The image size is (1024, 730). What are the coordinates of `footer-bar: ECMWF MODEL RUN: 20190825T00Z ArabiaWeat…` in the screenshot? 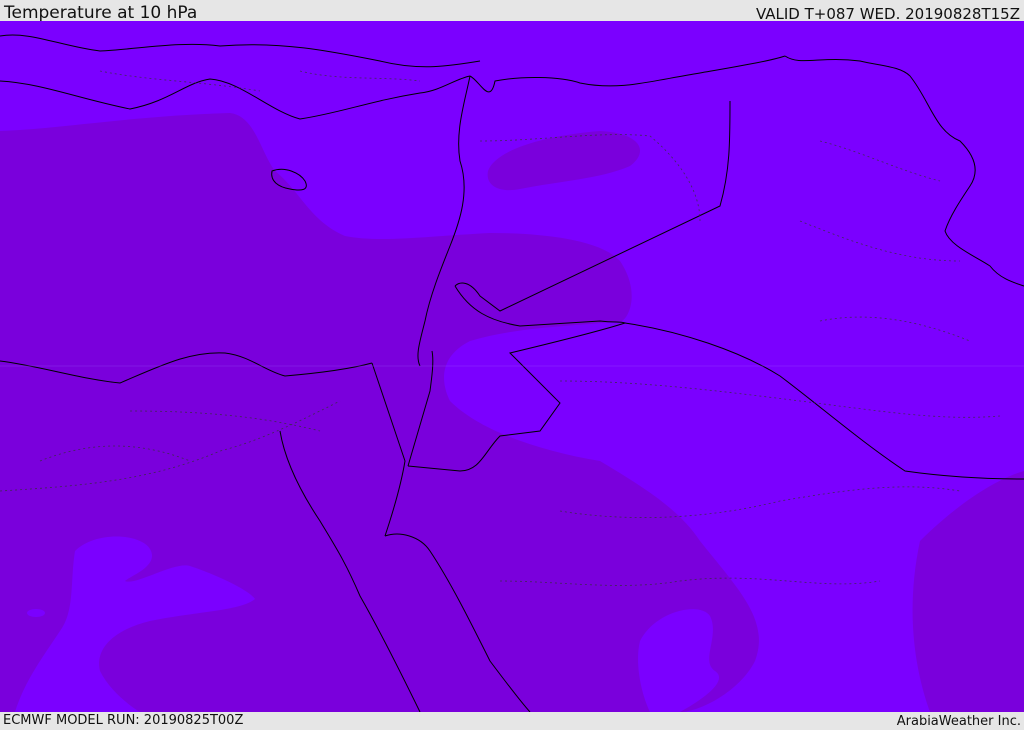 It's located at (512, 720).